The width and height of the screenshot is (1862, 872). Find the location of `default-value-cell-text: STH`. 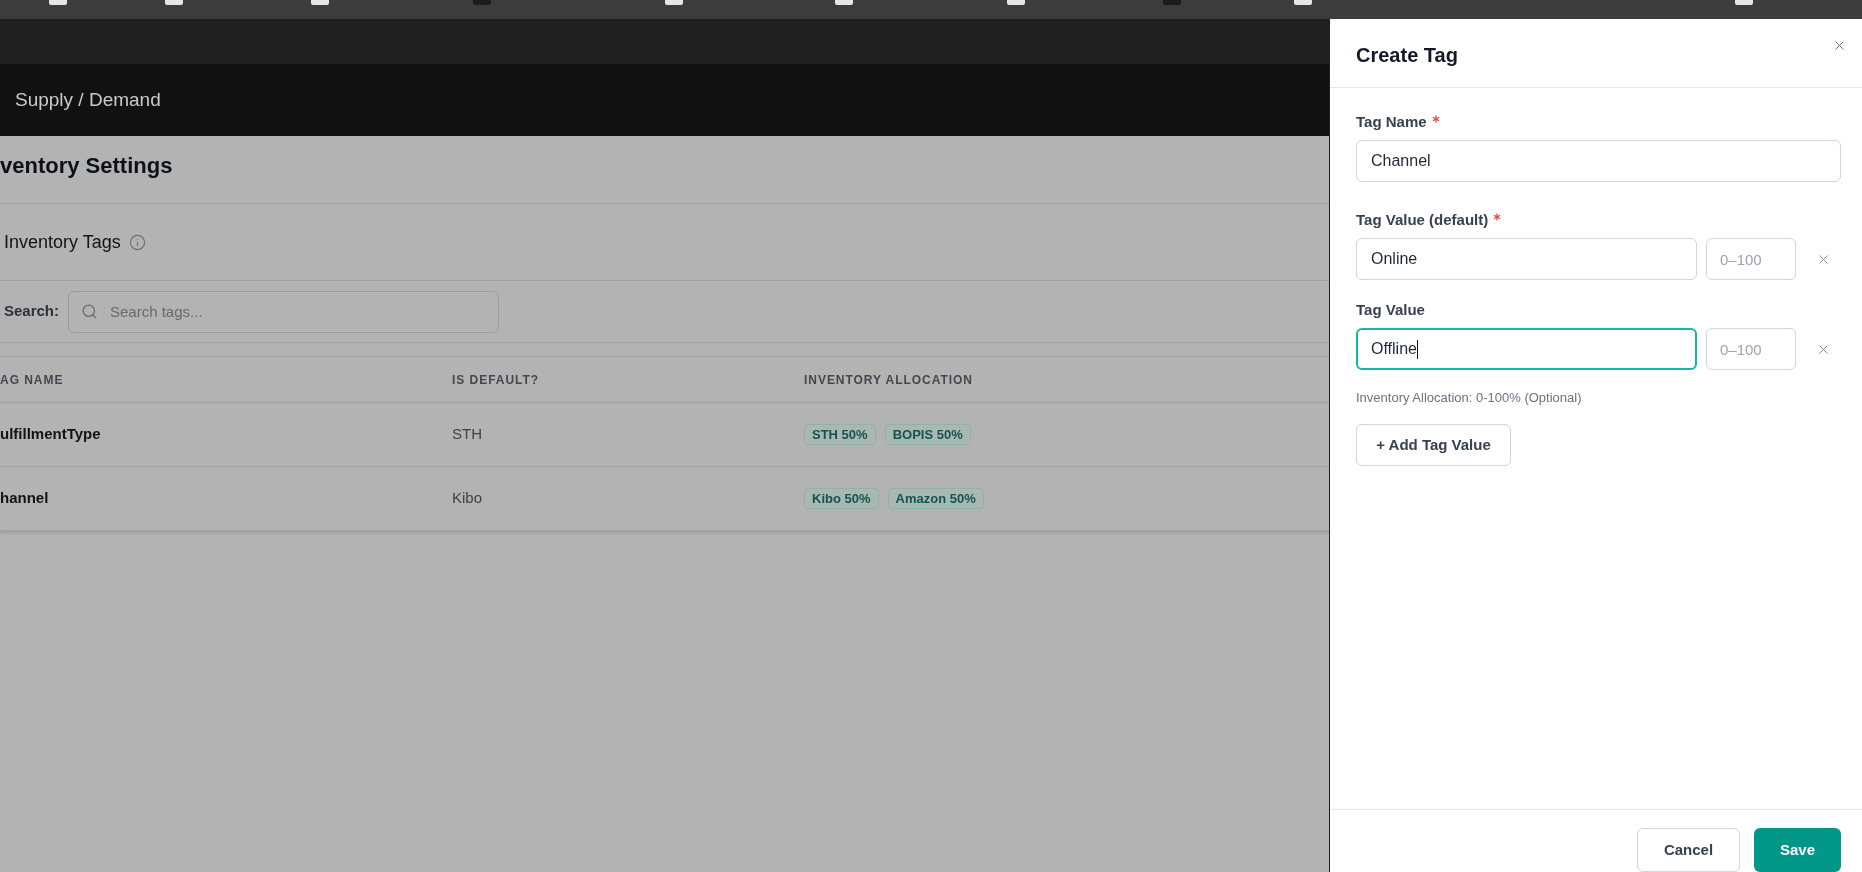

default-value-cell-text: STH is located at coordinates (467, 434).